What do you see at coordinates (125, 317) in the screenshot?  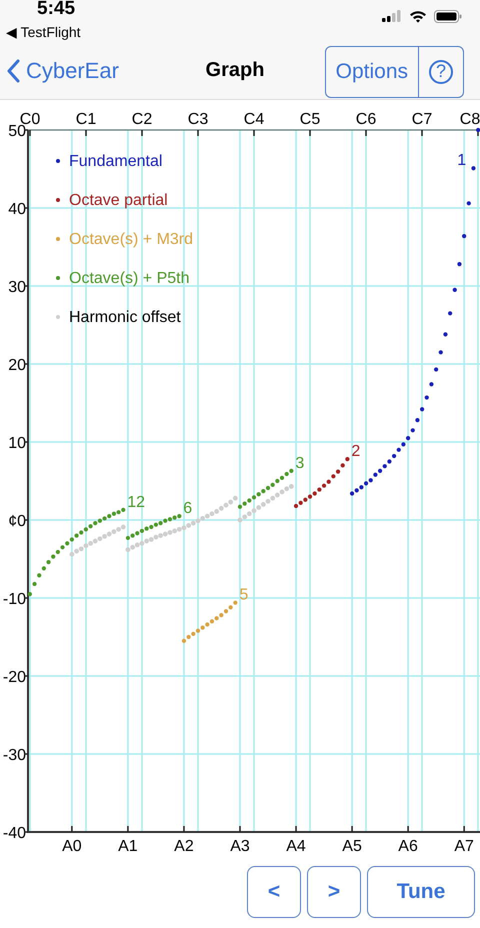 I see `legend-label: Harmonic offset` at bounding box center [125, 317].